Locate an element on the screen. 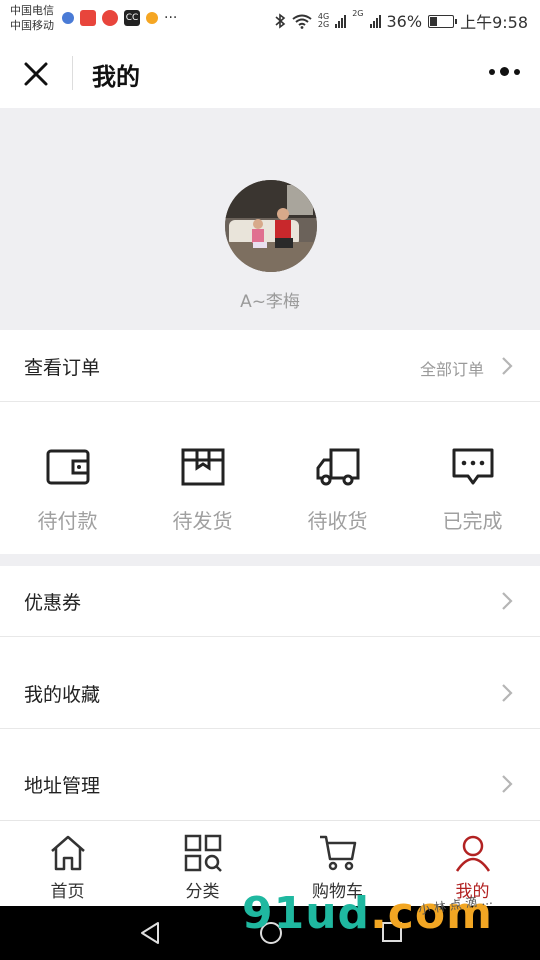  order-status-label: 待收货 is located at coordinates (337, 521).